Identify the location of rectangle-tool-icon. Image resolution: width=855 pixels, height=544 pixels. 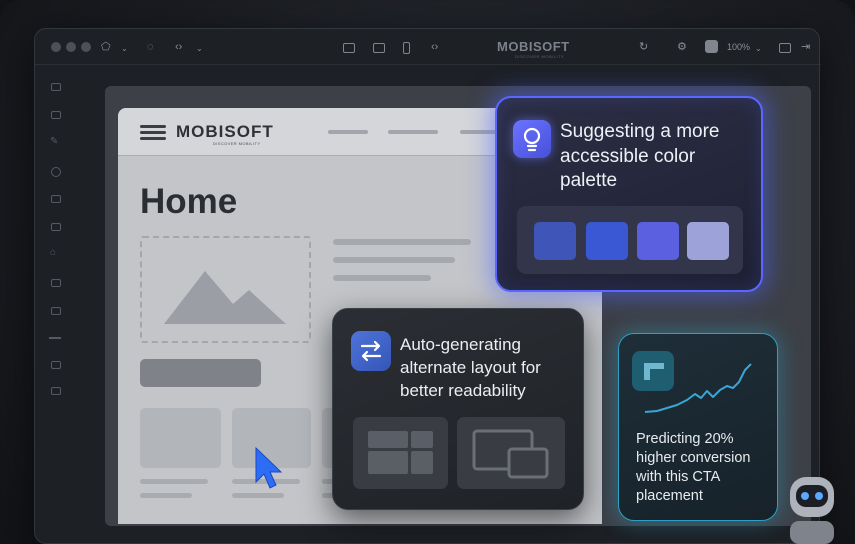
(56, 199).